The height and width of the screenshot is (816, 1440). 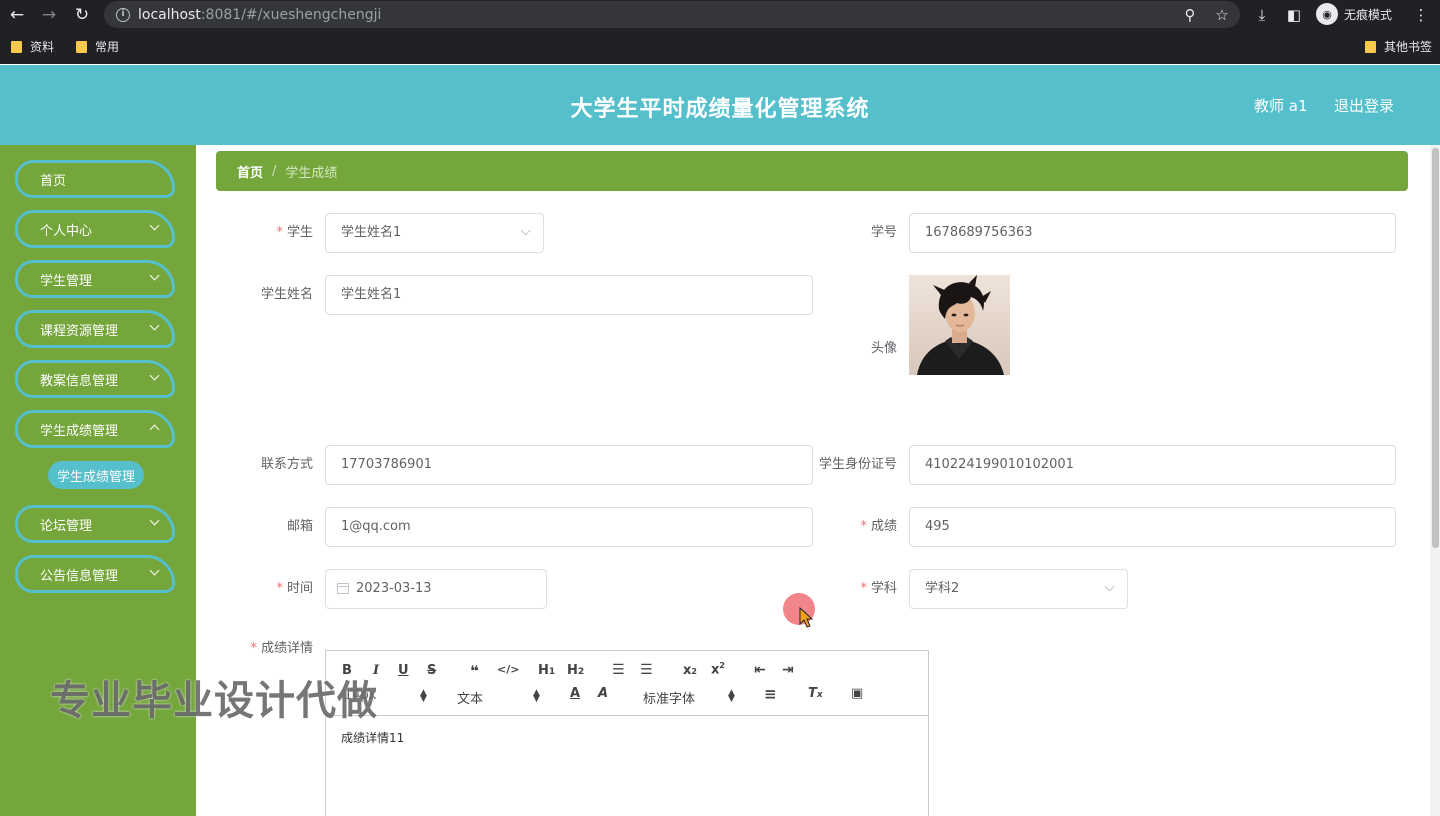 I want to click on score-input: 495, so click(x=1152, y=527).